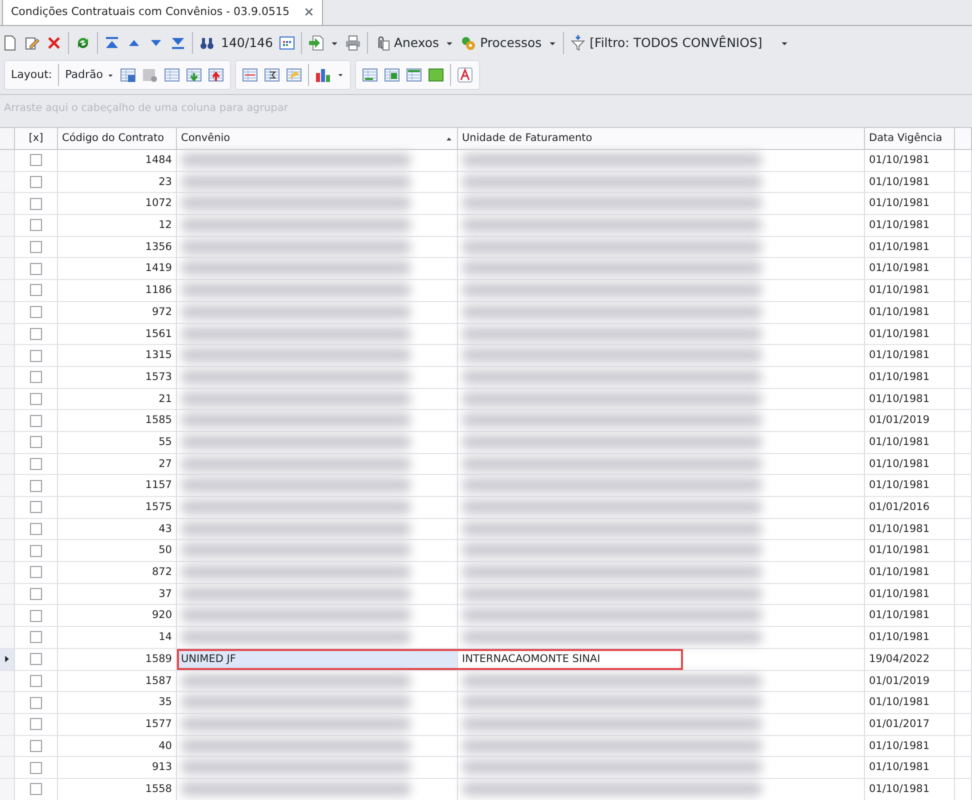 This screenshot has height=800, width=972. What do you see at coordinates (910, 139) in the screenshot?
I see `column-header: Data Vigência` at bounding box center [910, 139].